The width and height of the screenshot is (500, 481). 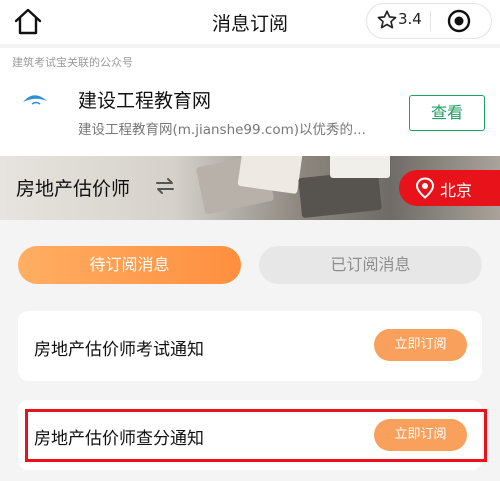 I want to click on city-name: 北京, so click(x=456, y=190).